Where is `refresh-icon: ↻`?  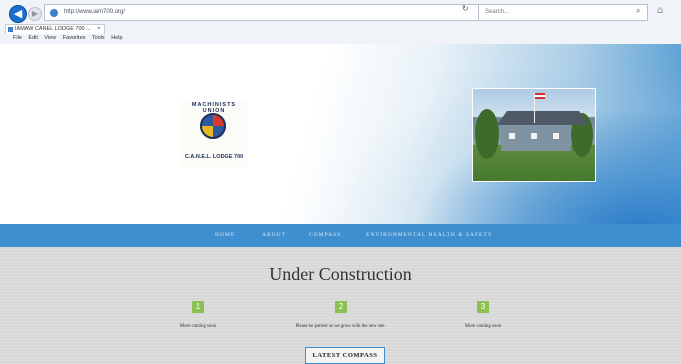 refresh-icon: ↻ is located at coordinates (465, 8).